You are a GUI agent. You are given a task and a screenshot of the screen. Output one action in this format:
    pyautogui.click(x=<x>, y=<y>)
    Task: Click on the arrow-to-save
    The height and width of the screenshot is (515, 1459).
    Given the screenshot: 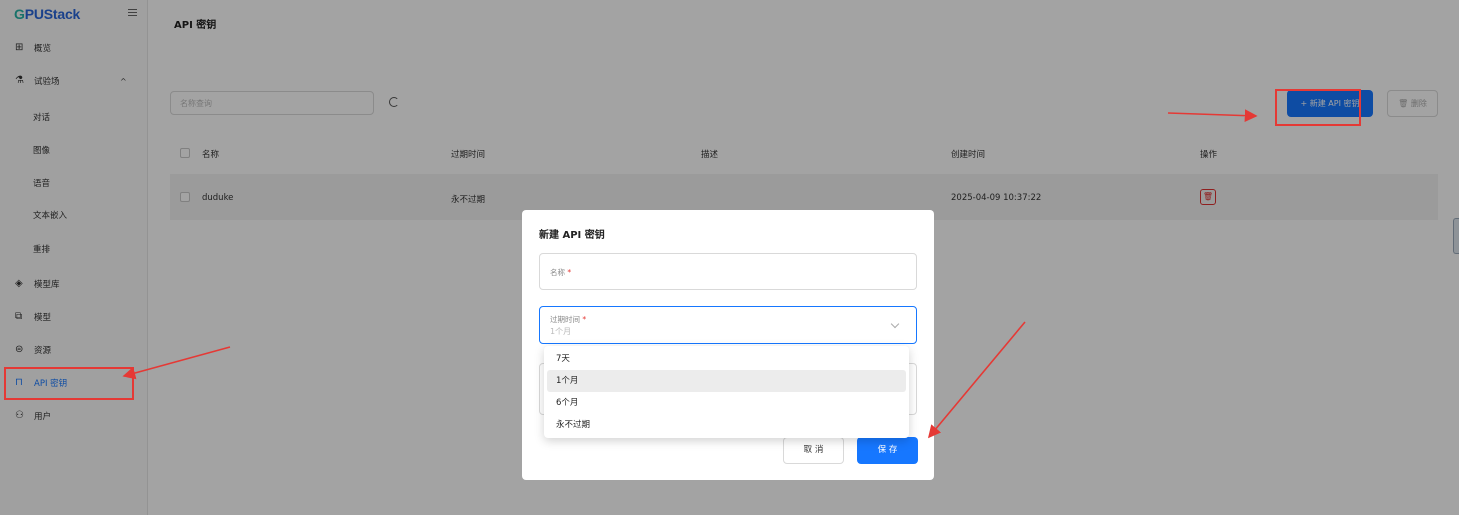 What is the action you would take?
    pyautogui.click(x=976, y=380)
    